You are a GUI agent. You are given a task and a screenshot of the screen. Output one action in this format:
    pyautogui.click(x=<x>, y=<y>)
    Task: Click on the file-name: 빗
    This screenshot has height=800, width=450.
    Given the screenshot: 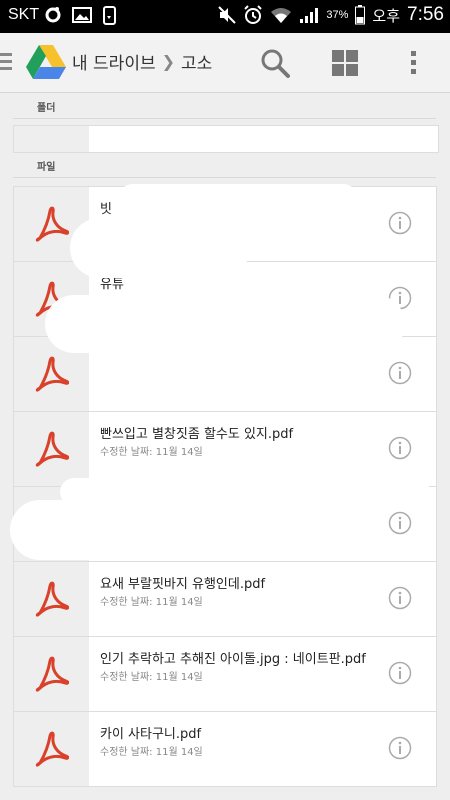 What is the action you would take?
    pyautogui.click(x=106, y=209)
    